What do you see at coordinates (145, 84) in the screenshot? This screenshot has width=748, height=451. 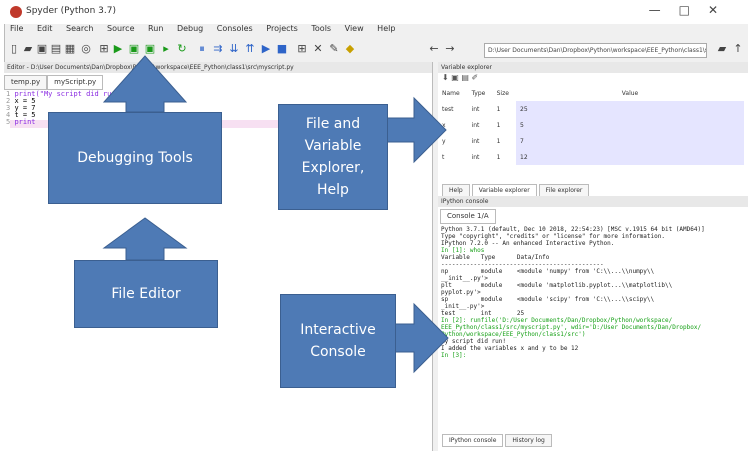 I see `arrow-up-debugging` at bounding box center [145, 84].